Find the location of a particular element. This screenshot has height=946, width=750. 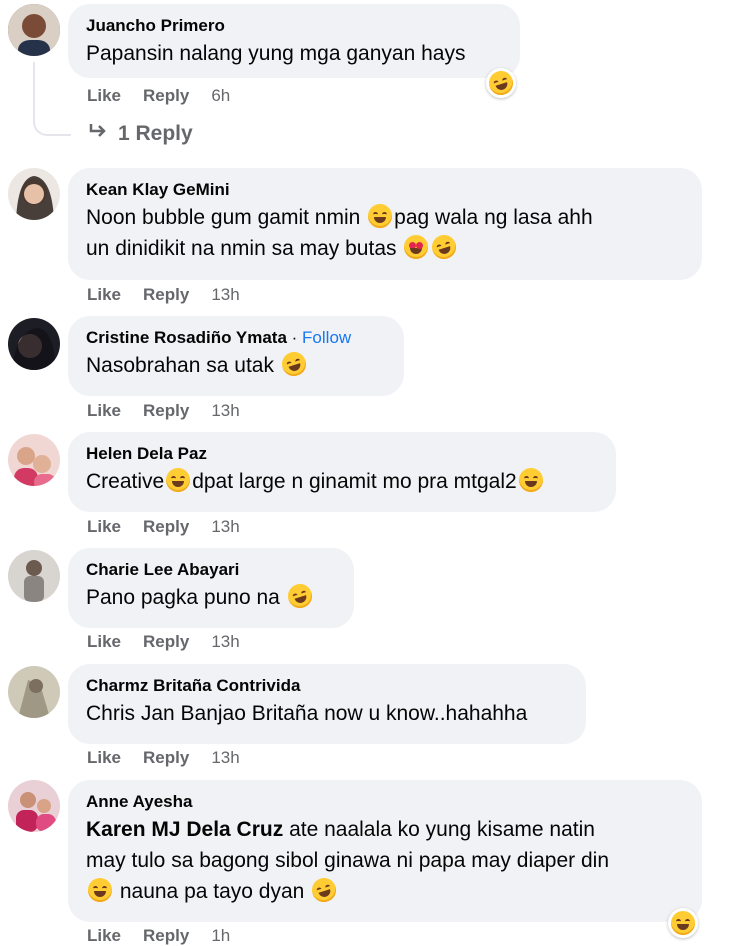

text-segment: un dinidikit na nmin sa may butas is located at coordinates (244, 248).